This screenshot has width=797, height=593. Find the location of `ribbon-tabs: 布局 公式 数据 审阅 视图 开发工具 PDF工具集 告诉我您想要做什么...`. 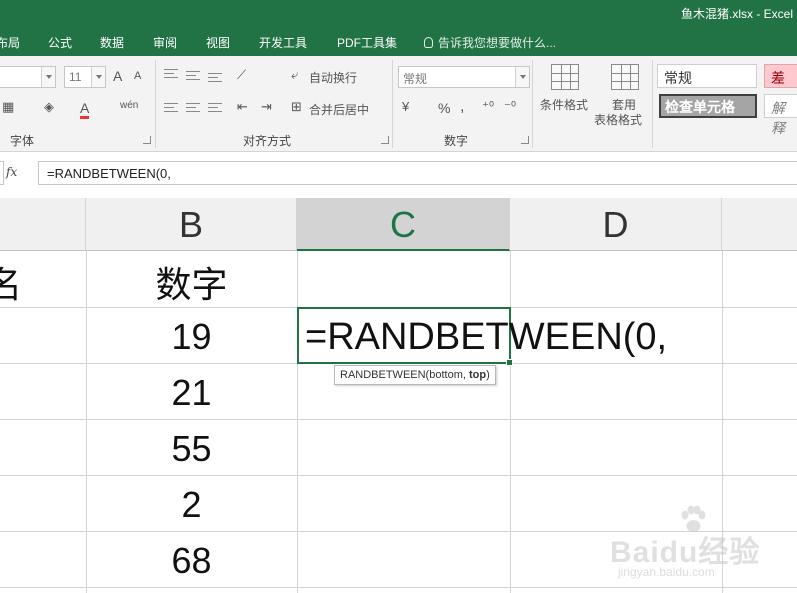

ribbon-tabs: 布局 公式 数据 审阅 视图 开发工具 PDF工具集 告诉我您想要做什么... is located at coordinates (398, 42).